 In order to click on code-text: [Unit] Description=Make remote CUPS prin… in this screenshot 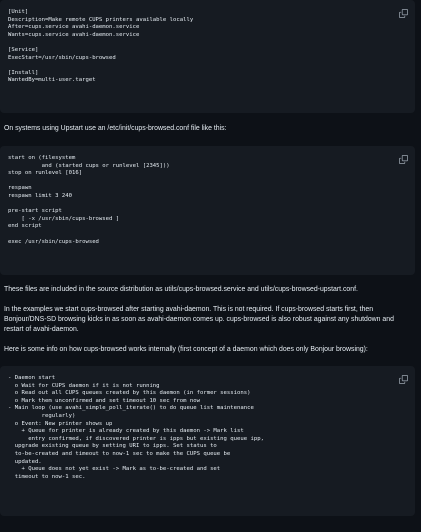, I will do `click(101, 46)`.